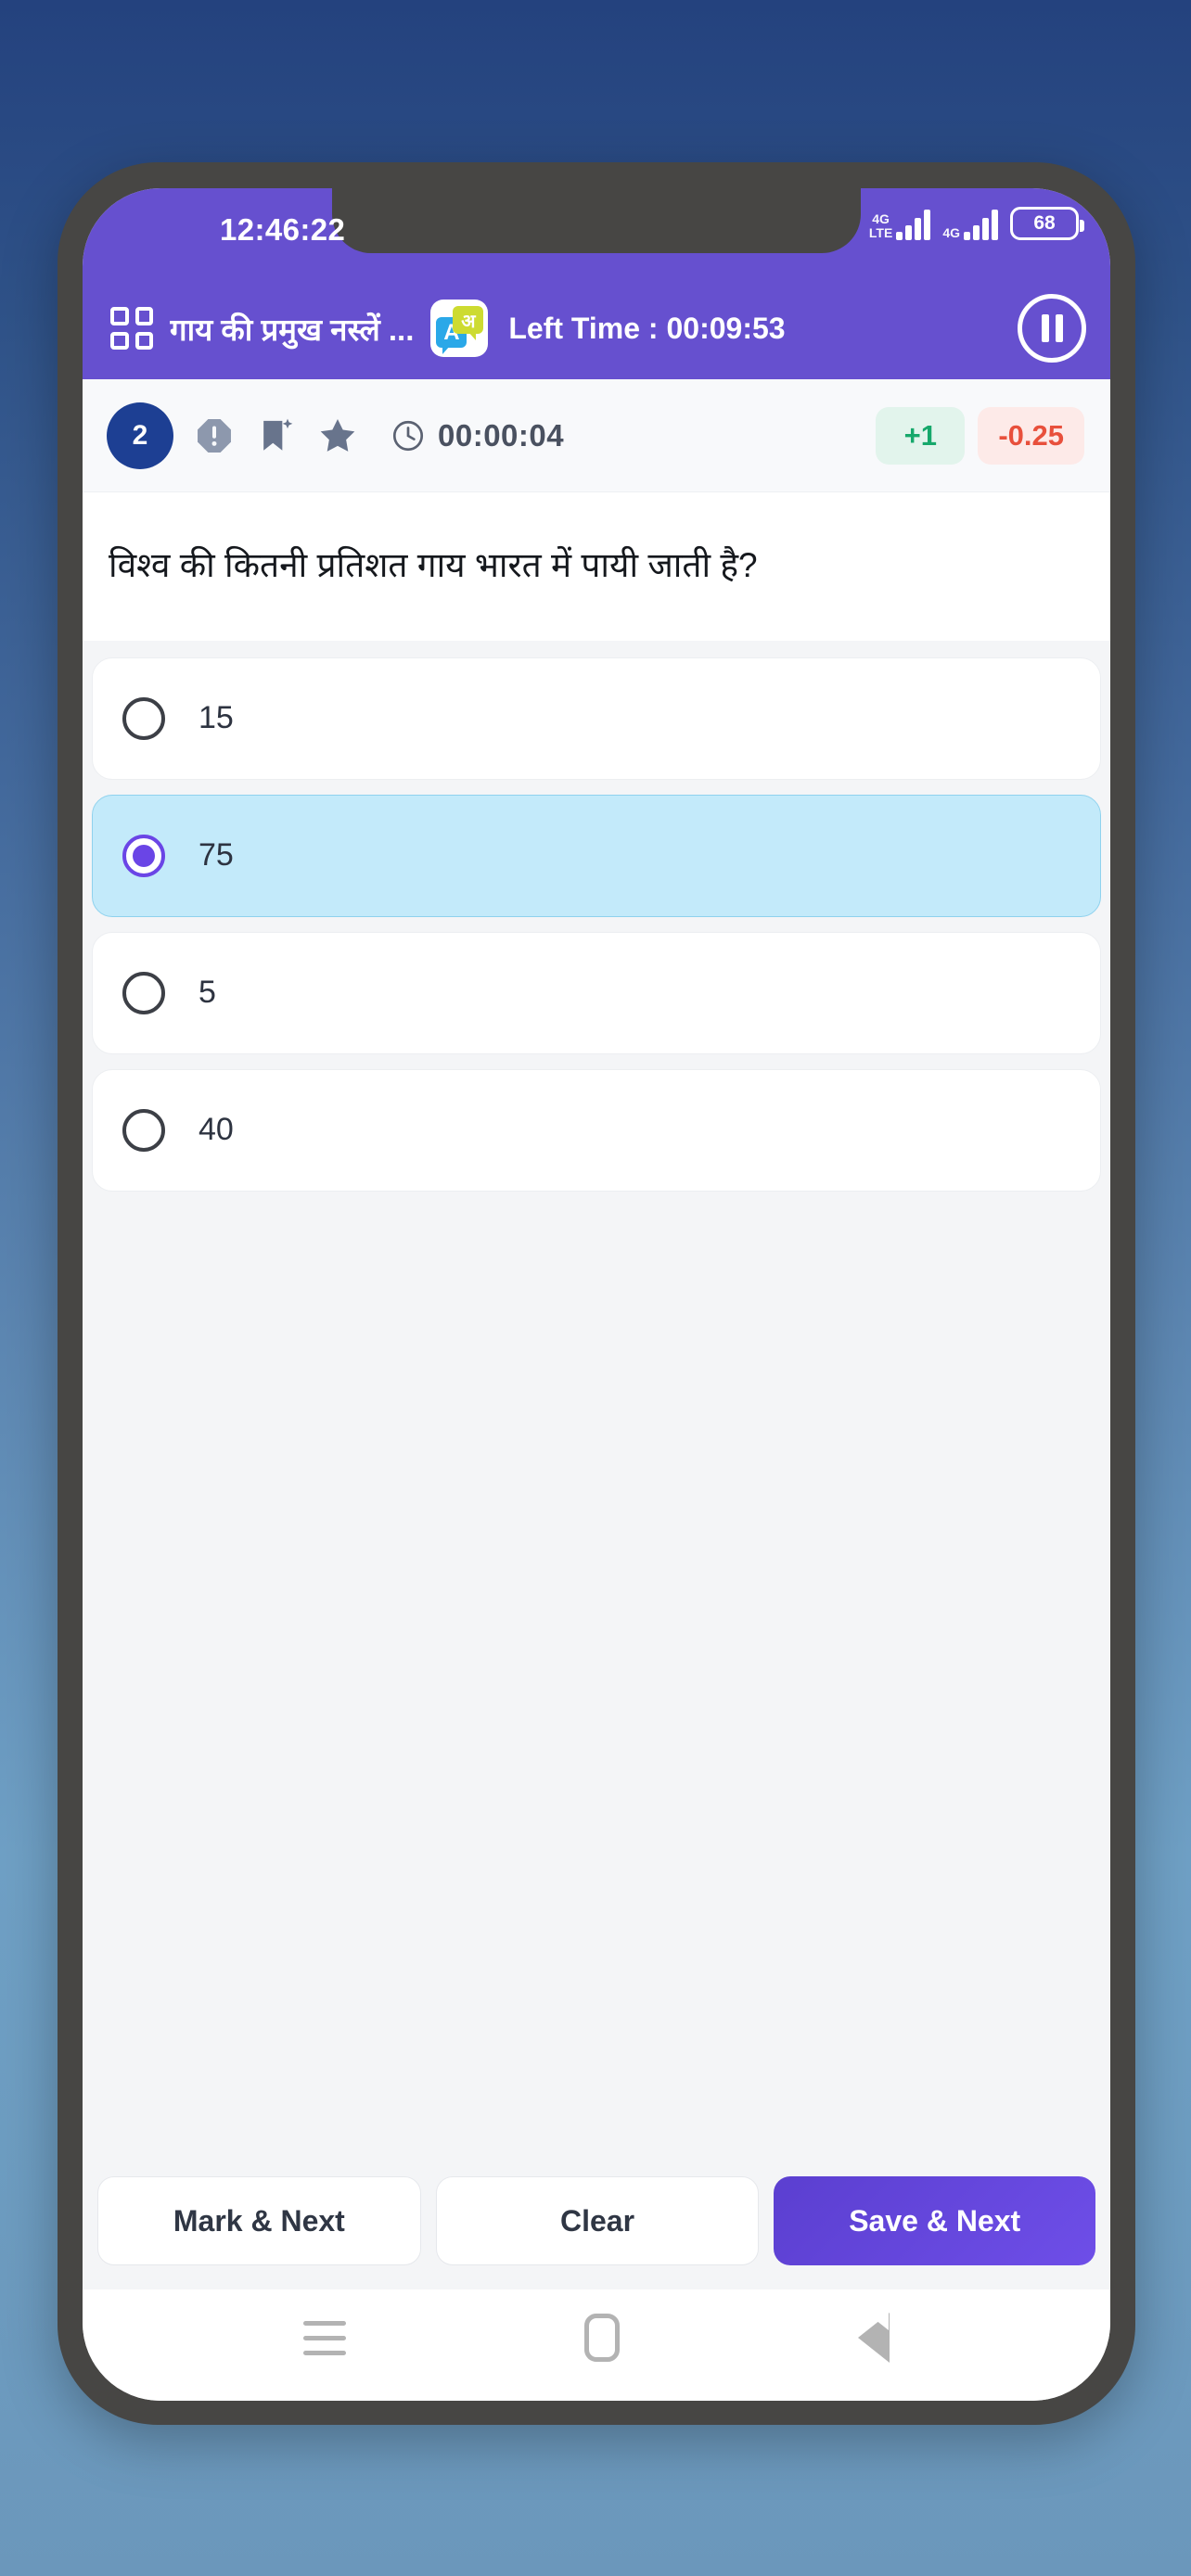  What do you see at coordinates (337, 435) in the screenshot?
I see `star-icon` at bounding box center [337, 435].